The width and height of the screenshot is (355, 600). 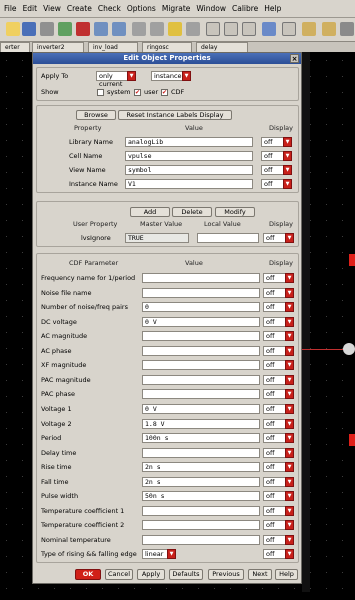 I want to click on cdf-param-value-field: 1.8 V, so click(x=201, y=424).